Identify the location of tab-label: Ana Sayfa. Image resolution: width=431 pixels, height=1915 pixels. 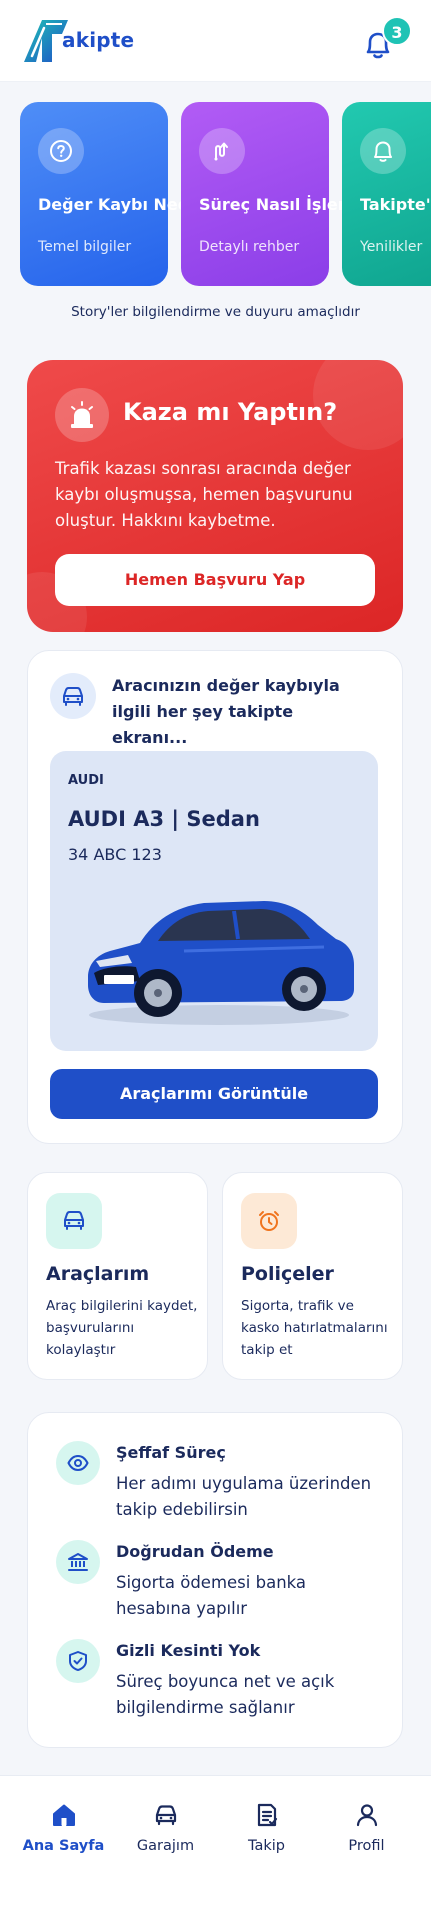
(63, 1846).